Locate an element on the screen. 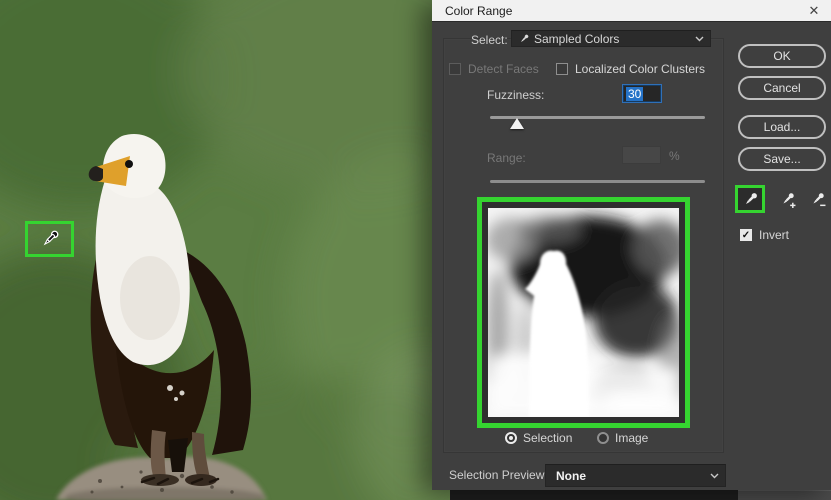 The height and width of the screenshot is (500, 831). fuzziness-input: 30 is located at coordinates (642, 93).